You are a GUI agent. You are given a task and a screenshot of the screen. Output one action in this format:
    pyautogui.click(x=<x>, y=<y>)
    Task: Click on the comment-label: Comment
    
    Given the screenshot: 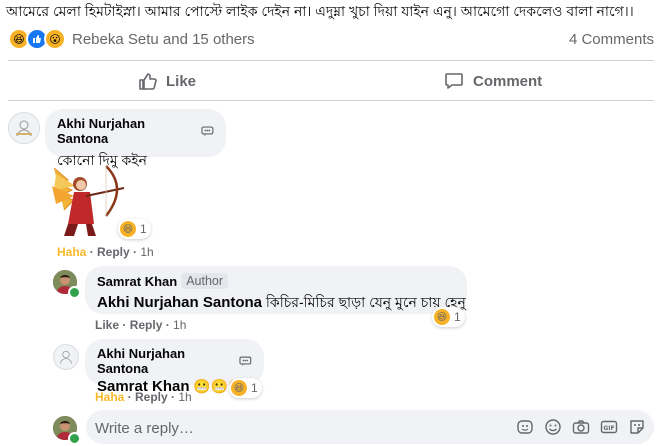 What is the action you would take?
    pyautogui.click(x=508, y=81)
    